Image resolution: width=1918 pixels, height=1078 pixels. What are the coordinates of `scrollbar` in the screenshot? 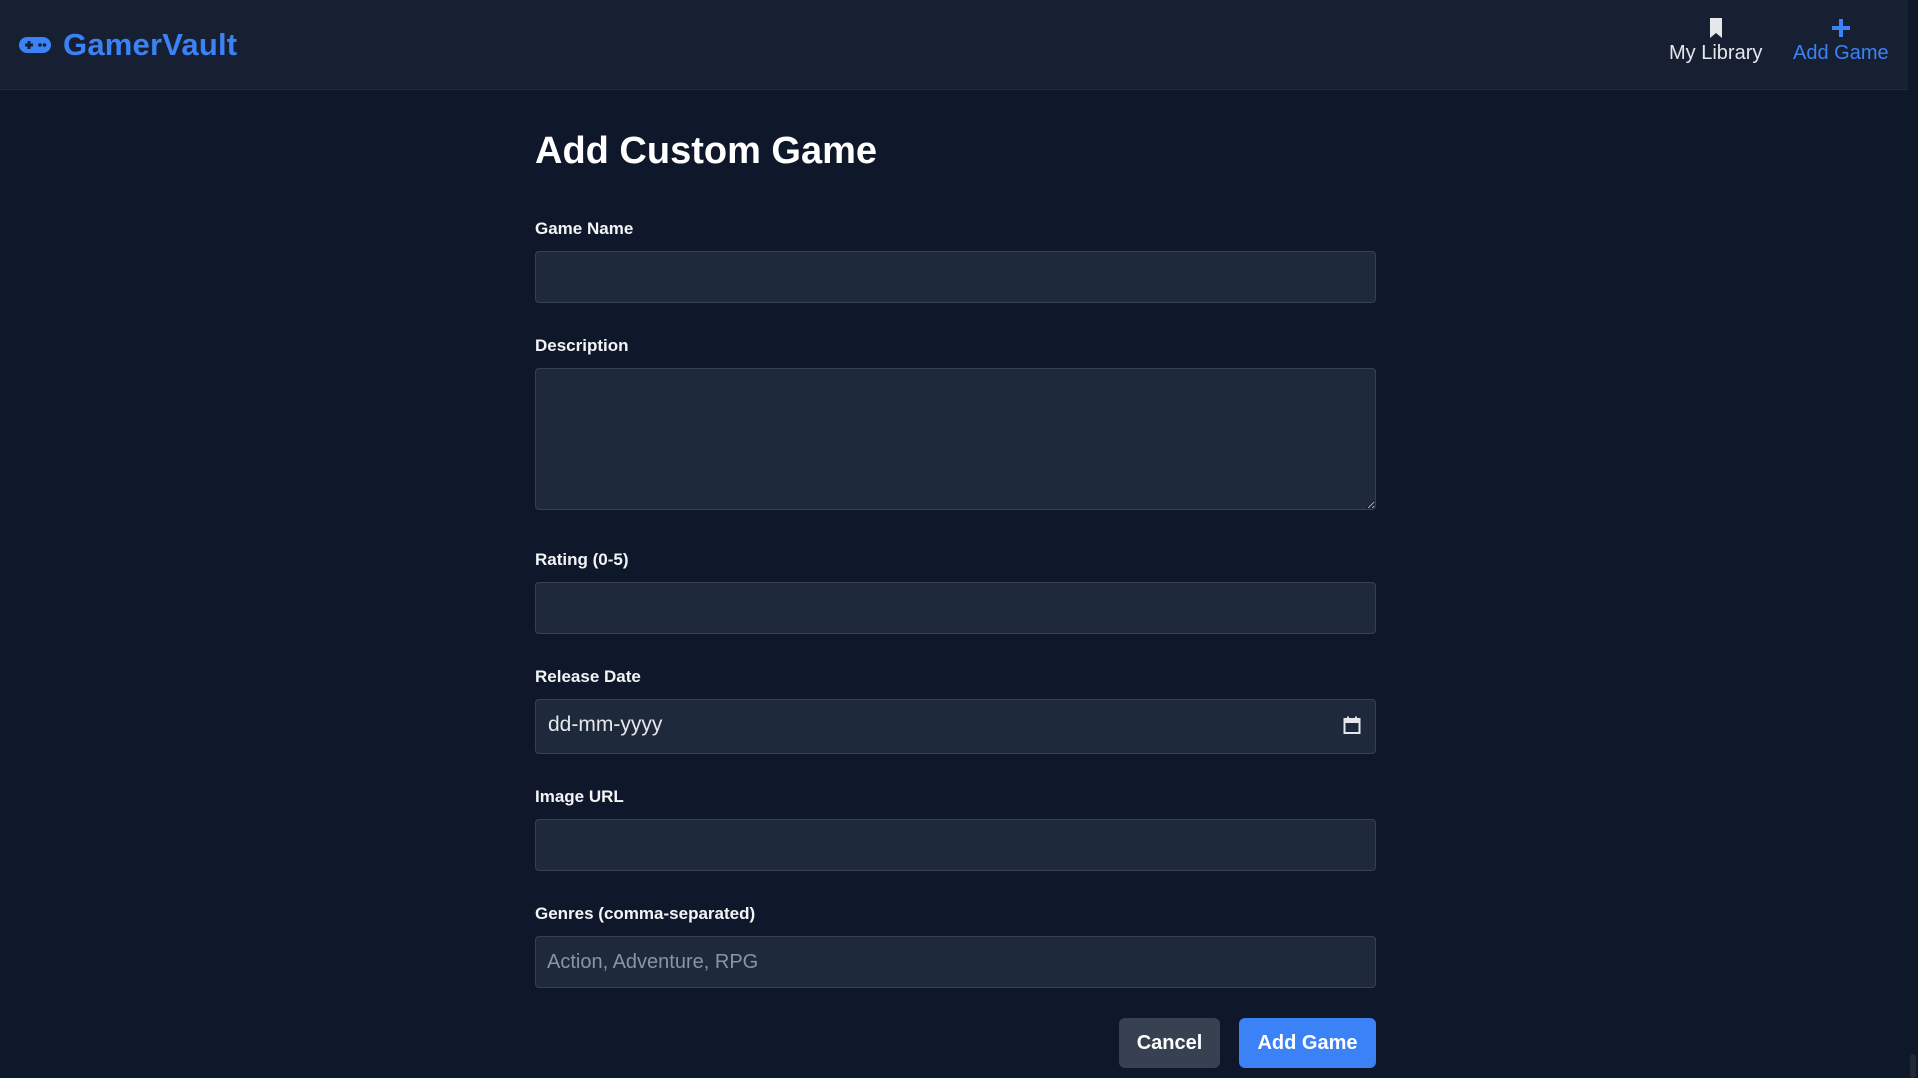 It's located at (1913, 539).